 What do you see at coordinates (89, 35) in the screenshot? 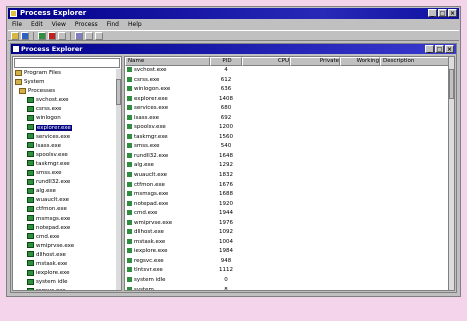
I see `view-icon` at bounding box center [89, 35].